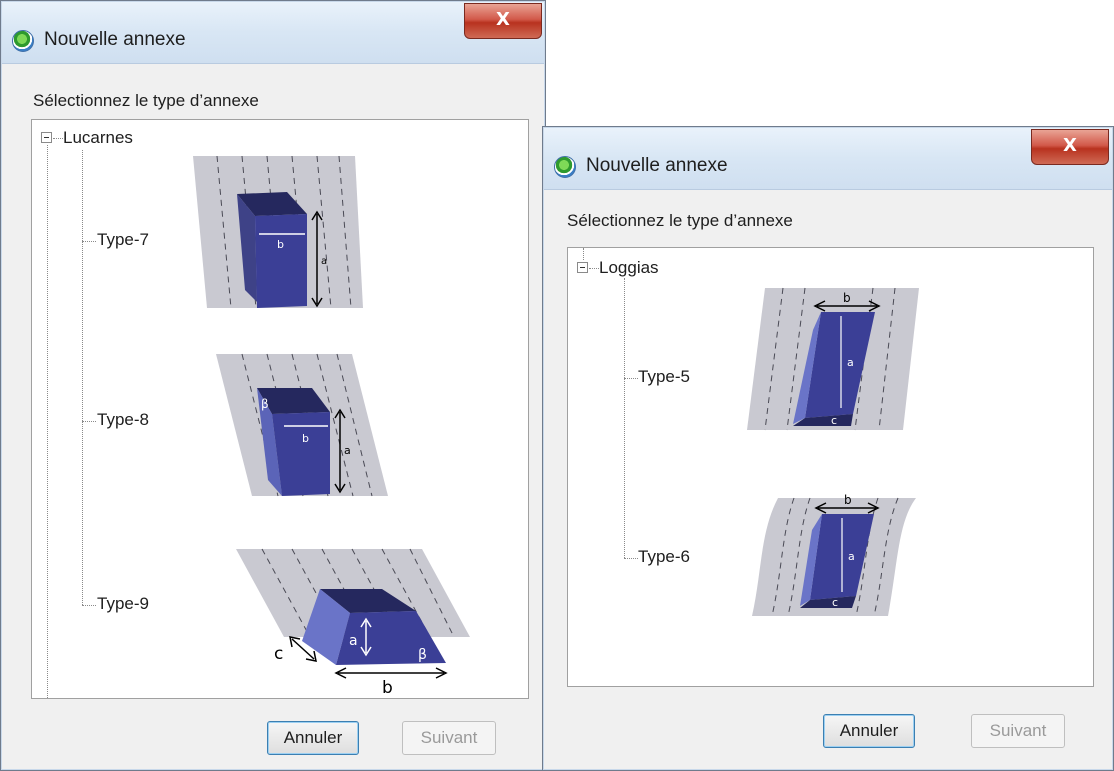 This screenshot has width=1114, height=771. Describe the element at coordinates (833, 359) in the screenshot. I see `type-5-diagram: b a c` at that location.